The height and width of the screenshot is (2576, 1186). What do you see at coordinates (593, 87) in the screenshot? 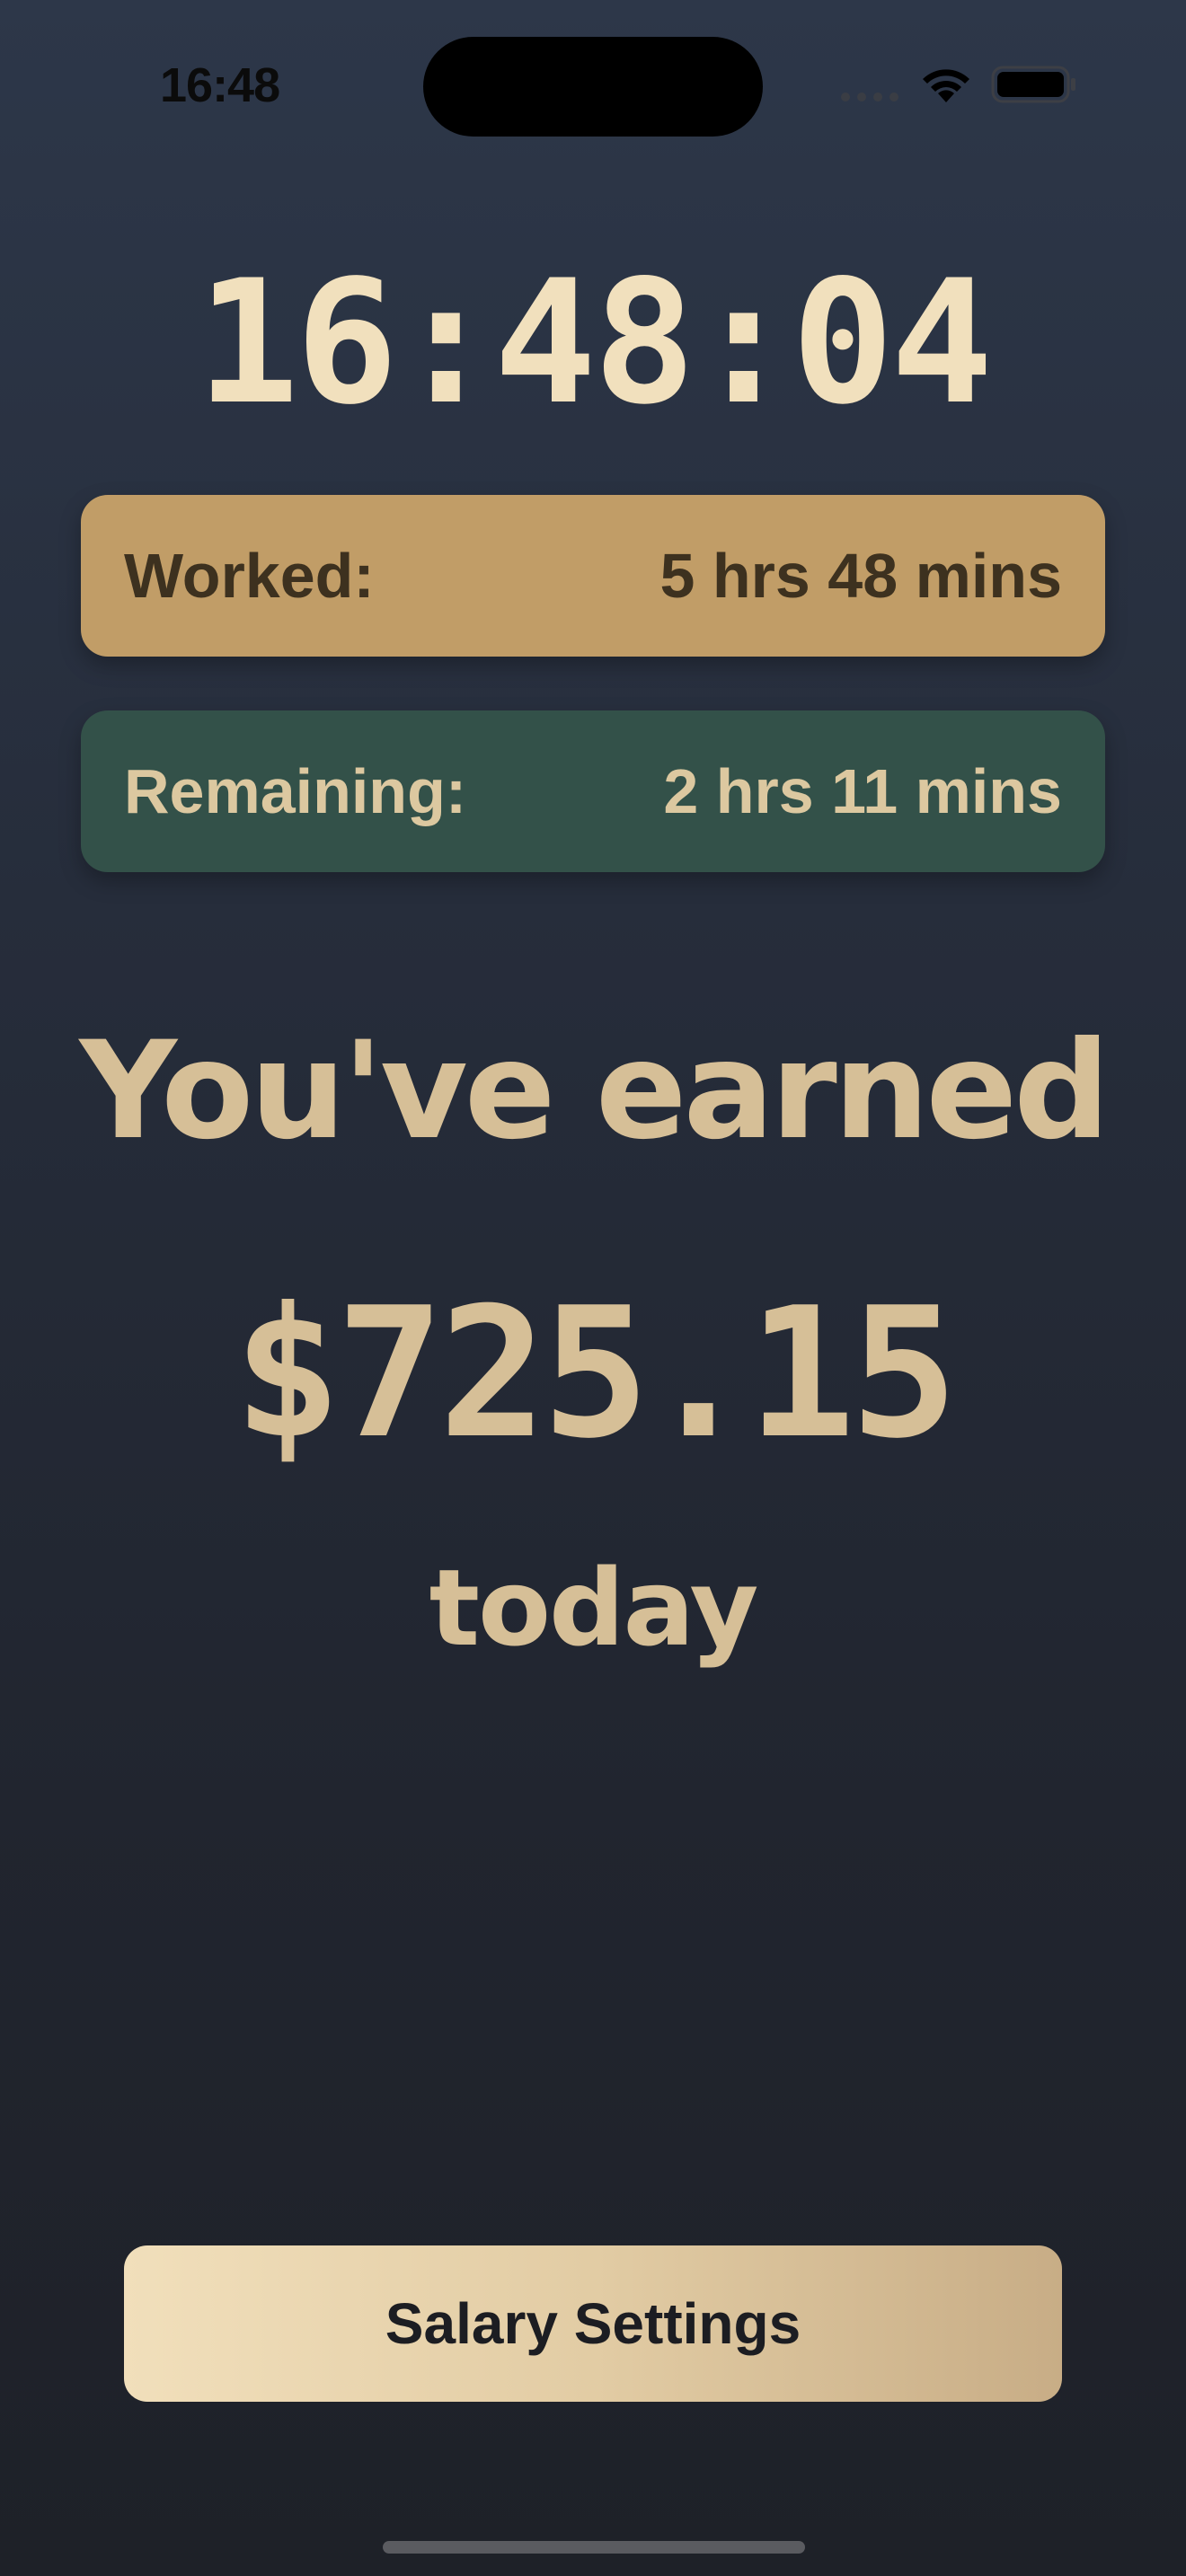
I see `dynamic-island` at bounding box center [593, 87].